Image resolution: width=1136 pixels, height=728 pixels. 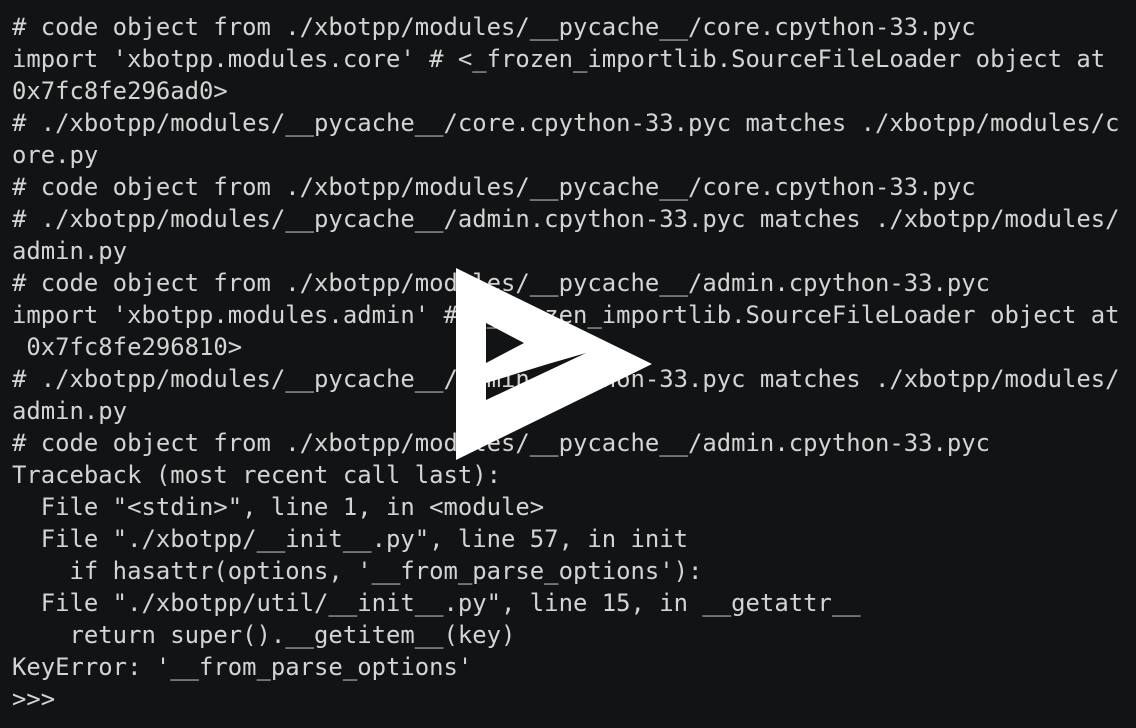 I want to click on traceback-line: File "<stdin>", line 1, in <module>, so click(x=278, y=507).